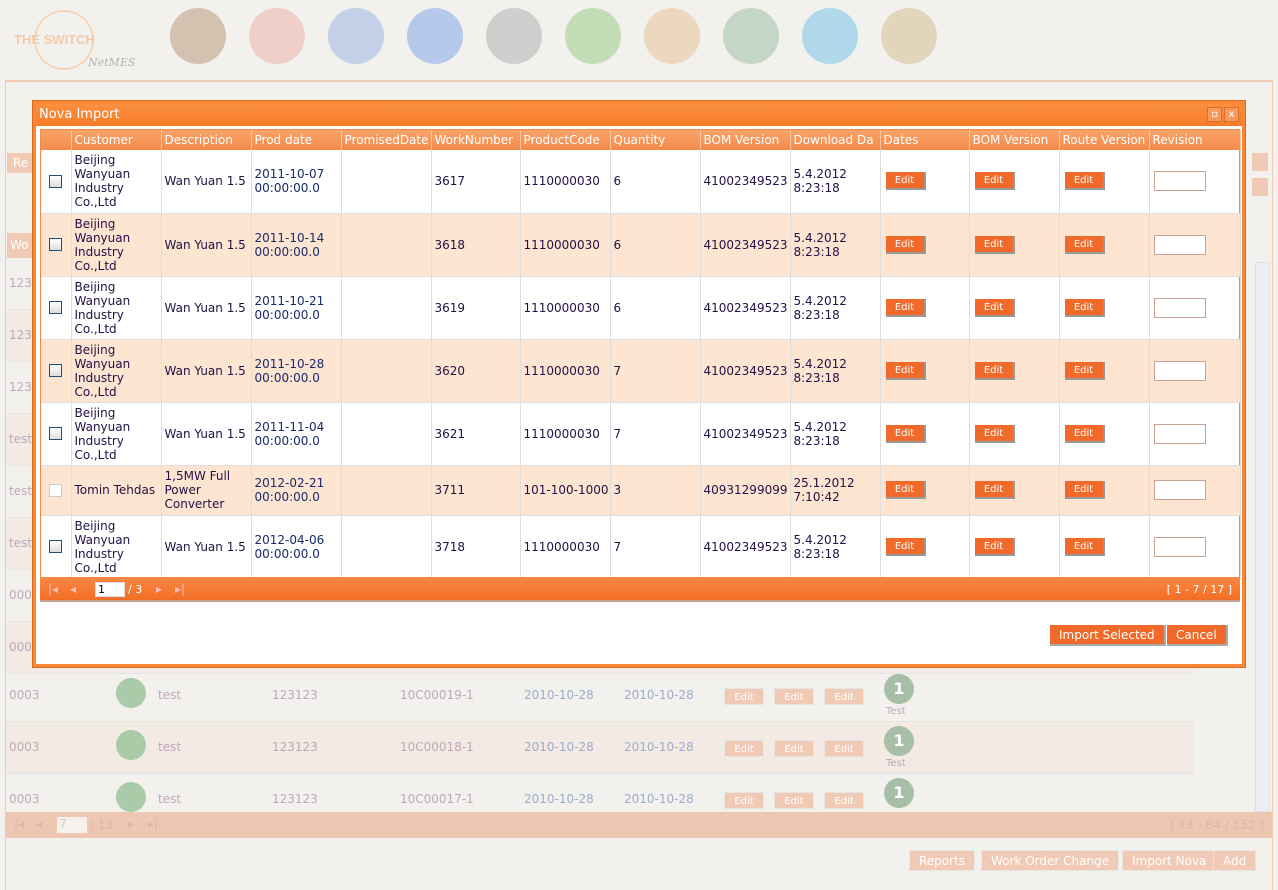  Describe the element at coordinates (835, 140) in the screenshot. I see `column-header: Download Da` at that location.